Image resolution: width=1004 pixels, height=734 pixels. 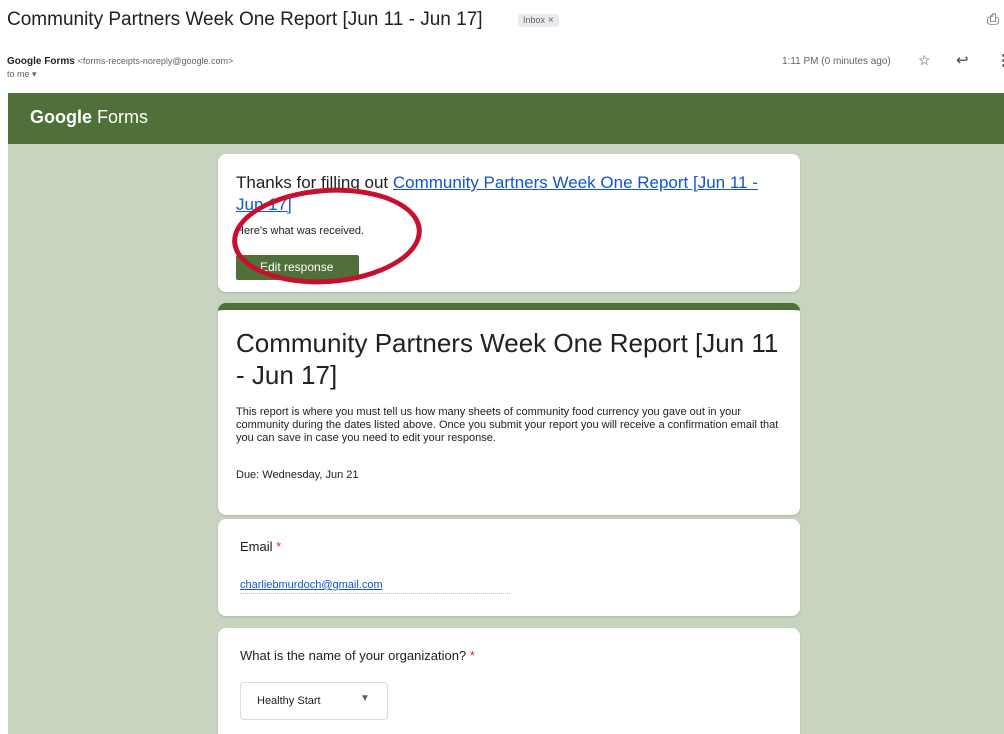 I want to click on organization-select: Healthy Start ▼, so click(x=314, y=701).